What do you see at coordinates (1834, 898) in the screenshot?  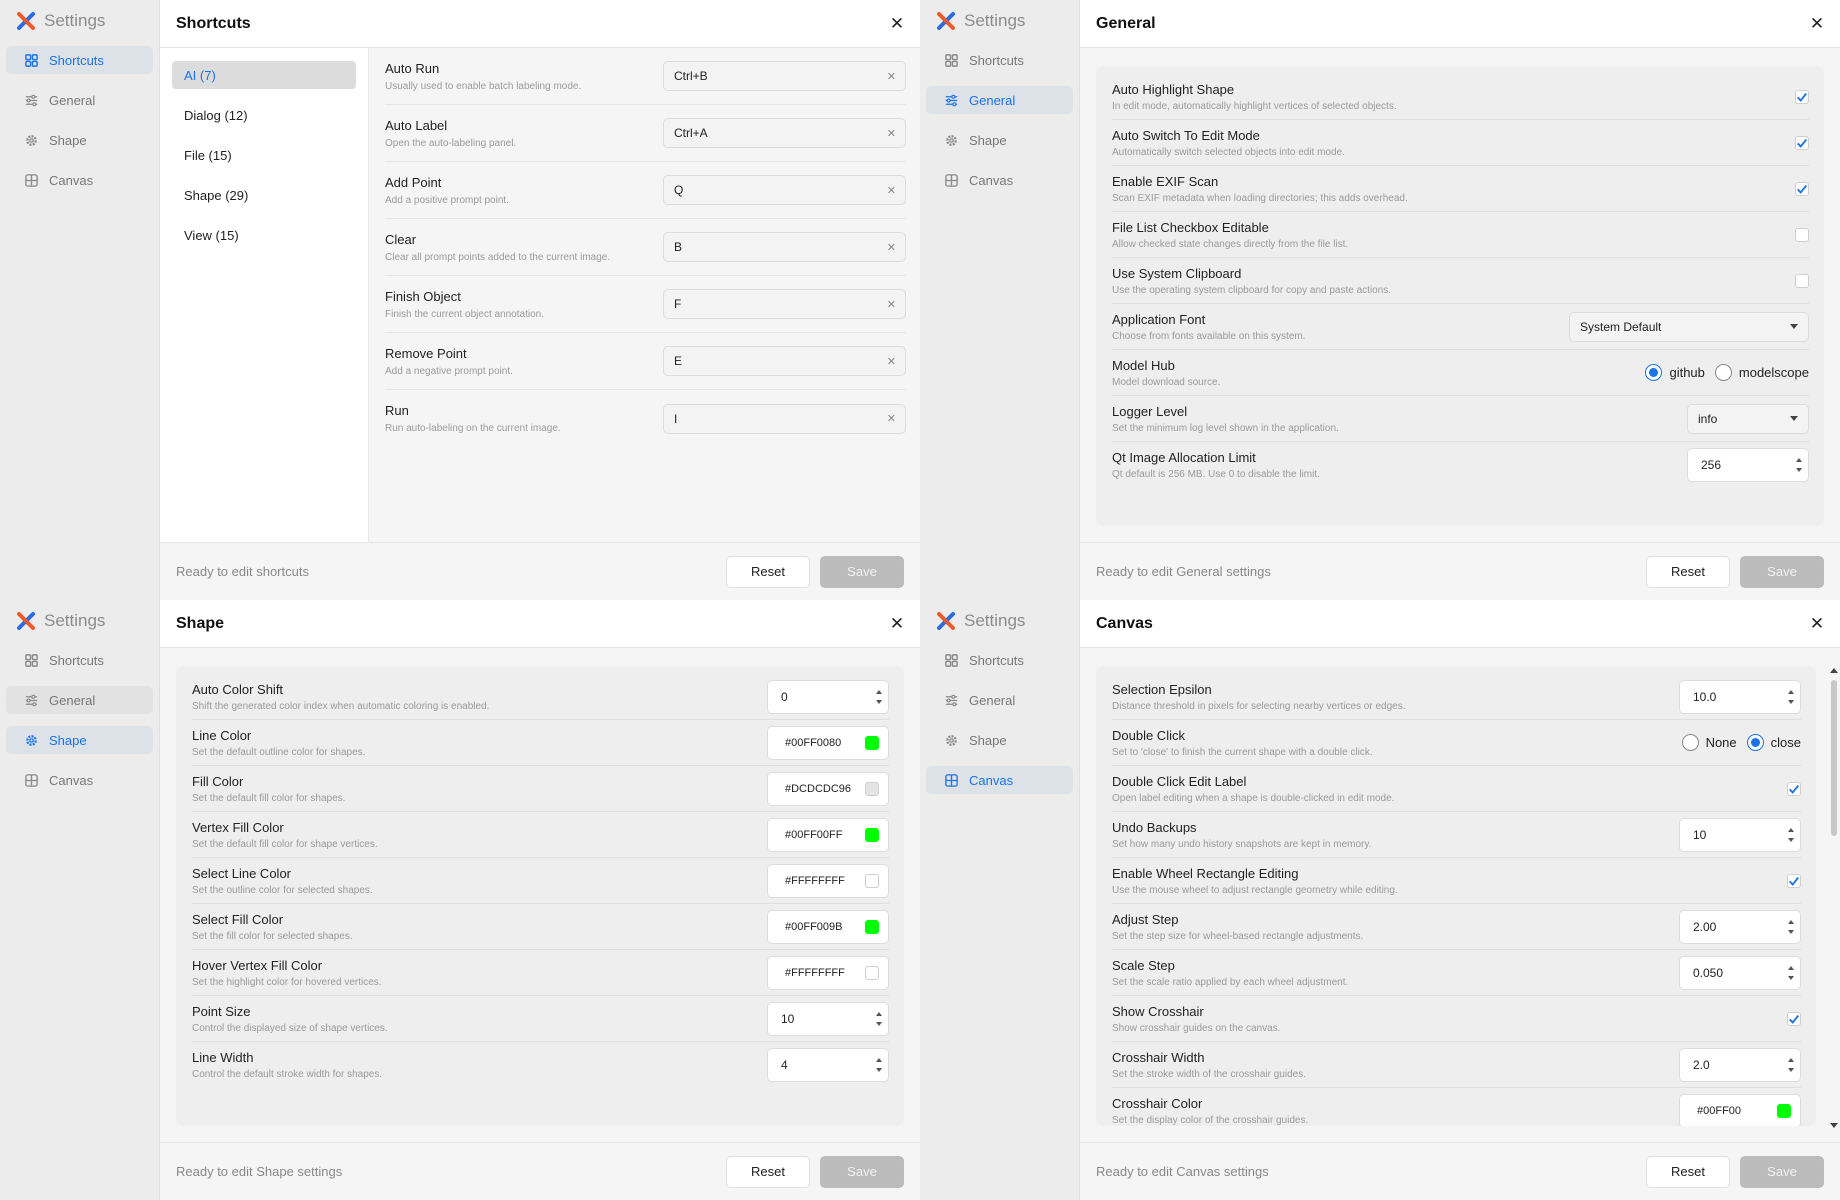 I see `scrollbar` at bounding box center [1834, 898].